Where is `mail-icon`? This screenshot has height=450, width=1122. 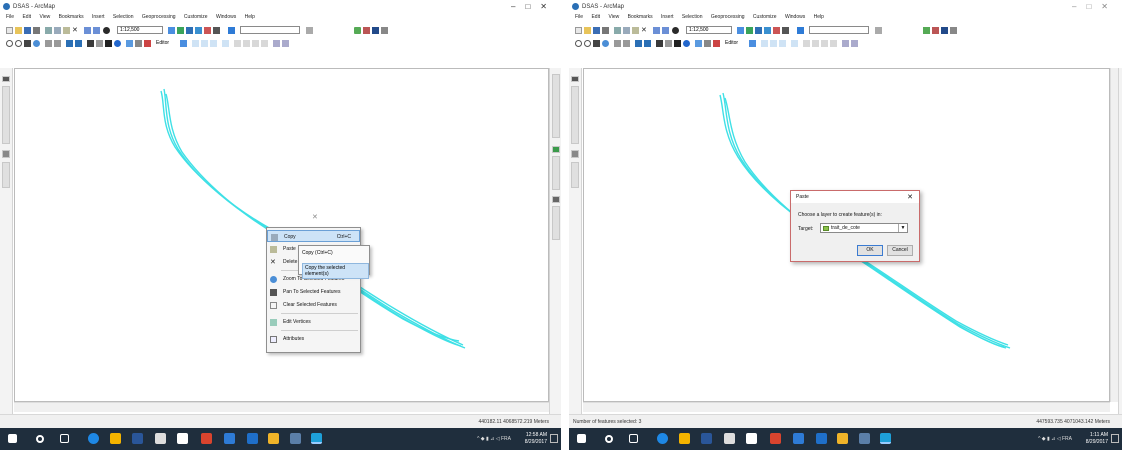 mail-icon is located at coordinates (182, 438).